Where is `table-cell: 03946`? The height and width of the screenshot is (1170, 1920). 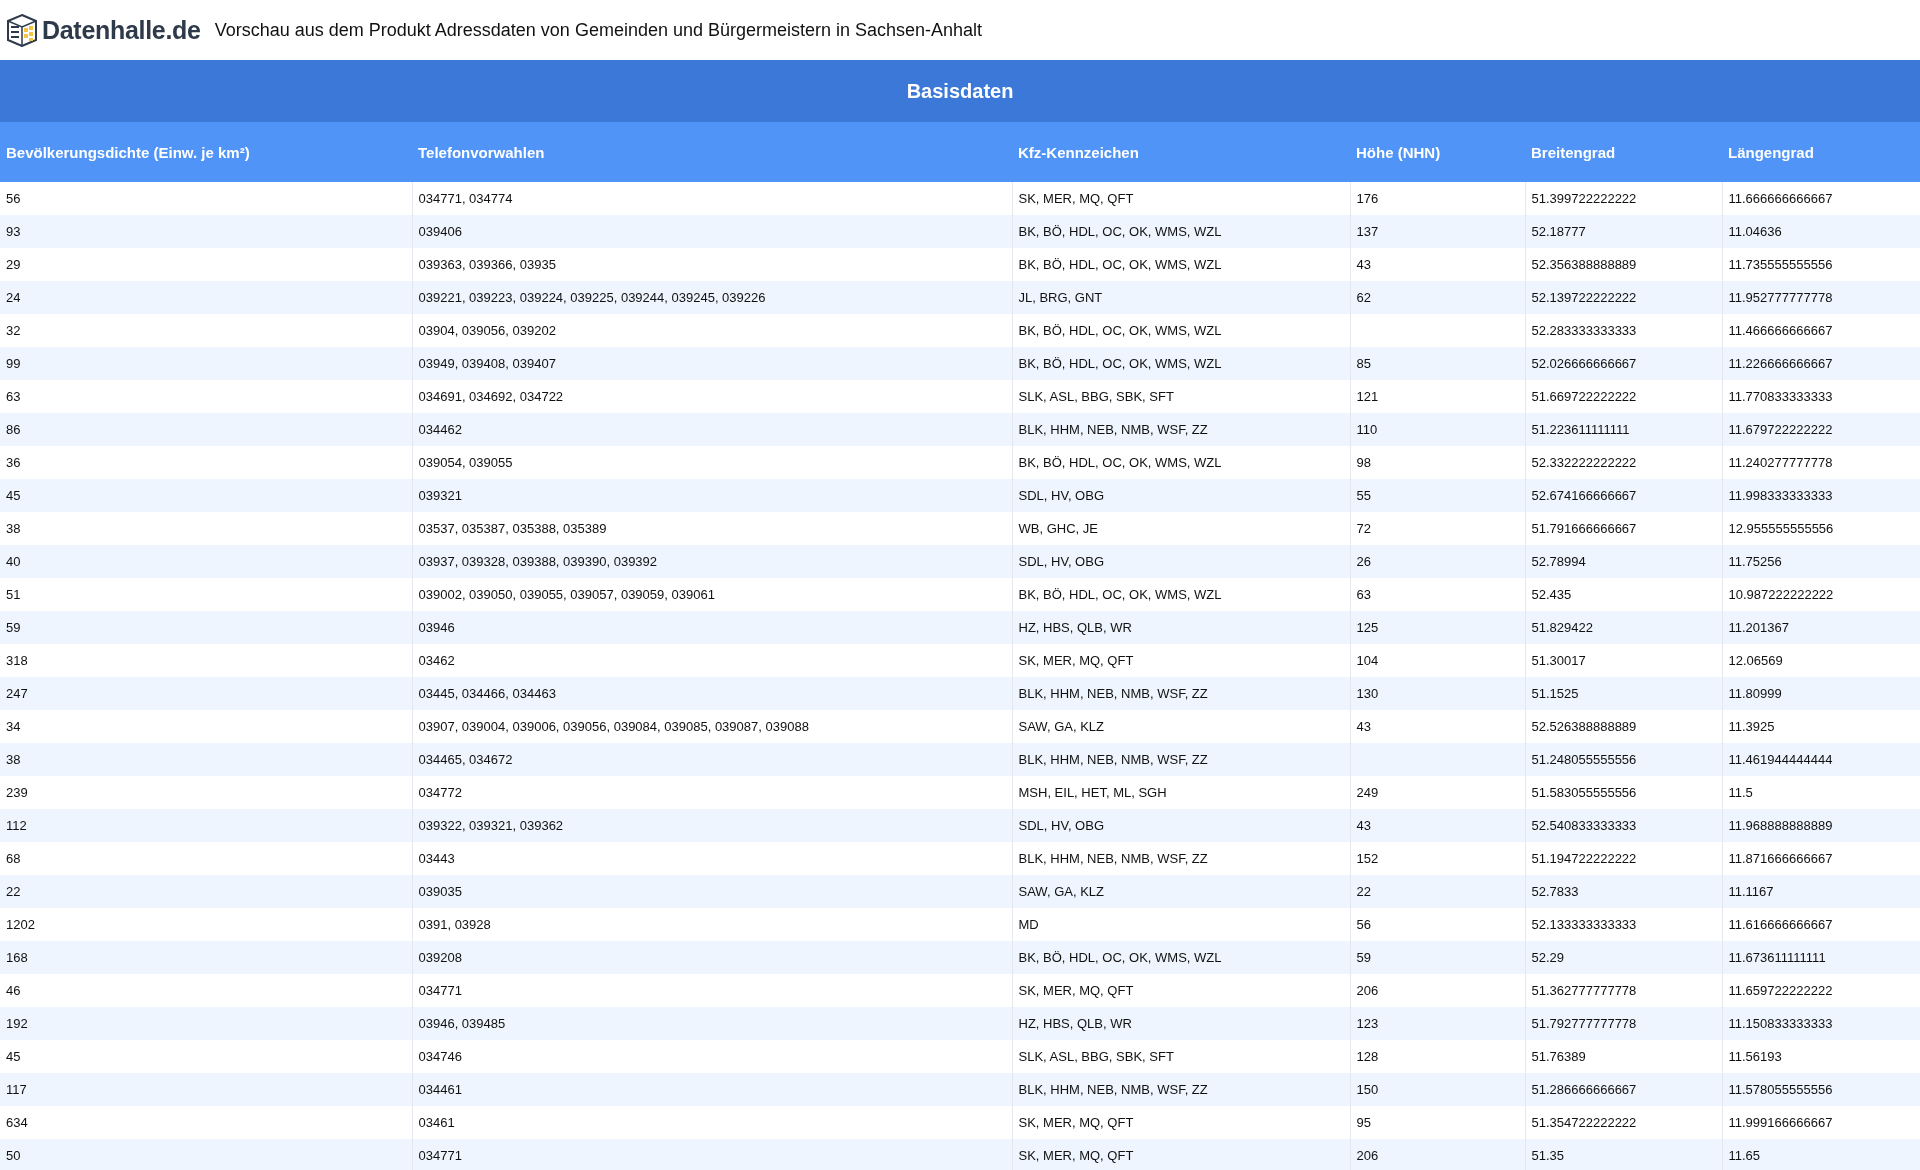
table-cell: 03946 is located at coordinates (712, 627).